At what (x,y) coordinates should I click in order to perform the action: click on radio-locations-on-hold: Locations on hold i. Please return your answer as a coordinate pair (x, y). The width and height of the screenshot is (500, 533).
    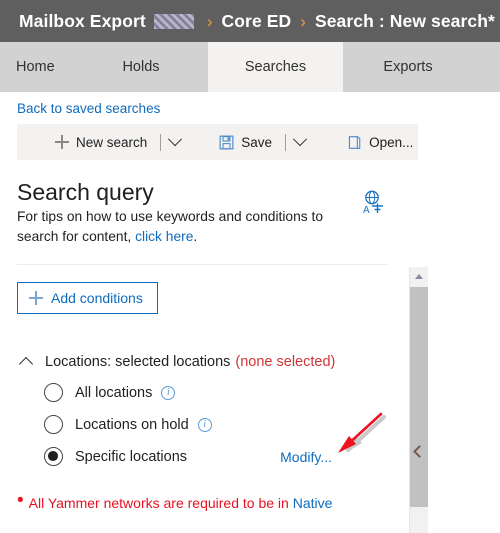
    Looking at the image, I should click on (202, 425).